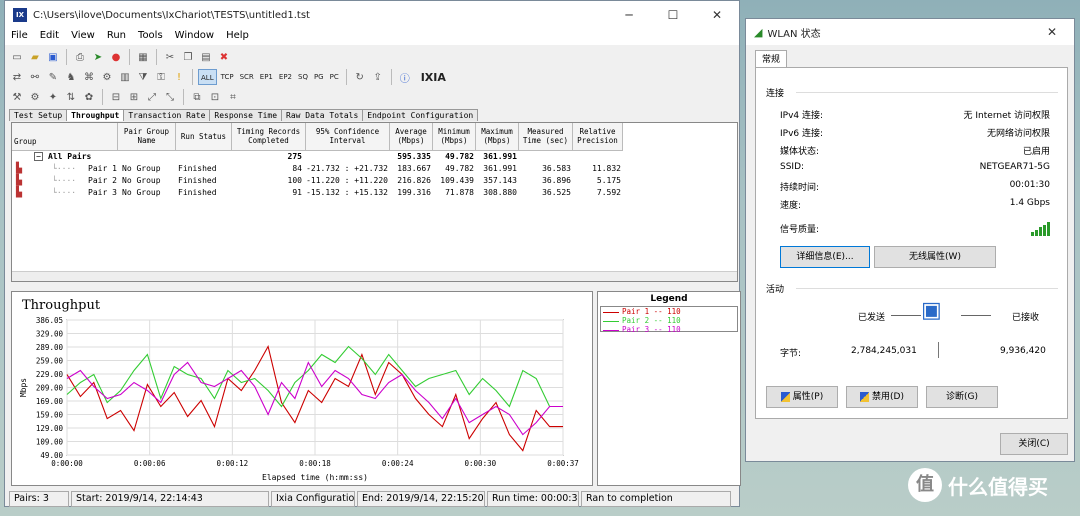  I want to click on tab-raw-data-totals: Raw Data Totals, so click(322, 115).